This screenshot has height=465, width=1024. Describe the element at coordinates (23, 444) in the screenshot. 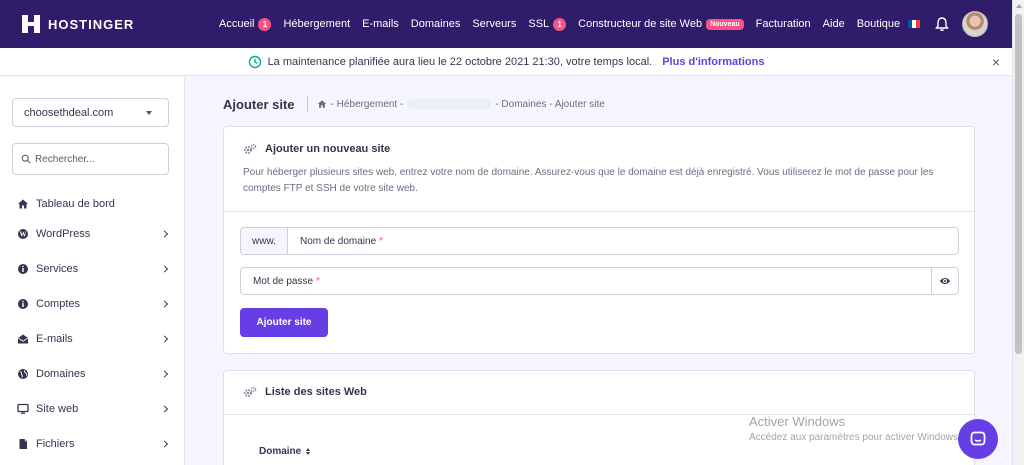

I see `file-icon` at that location.